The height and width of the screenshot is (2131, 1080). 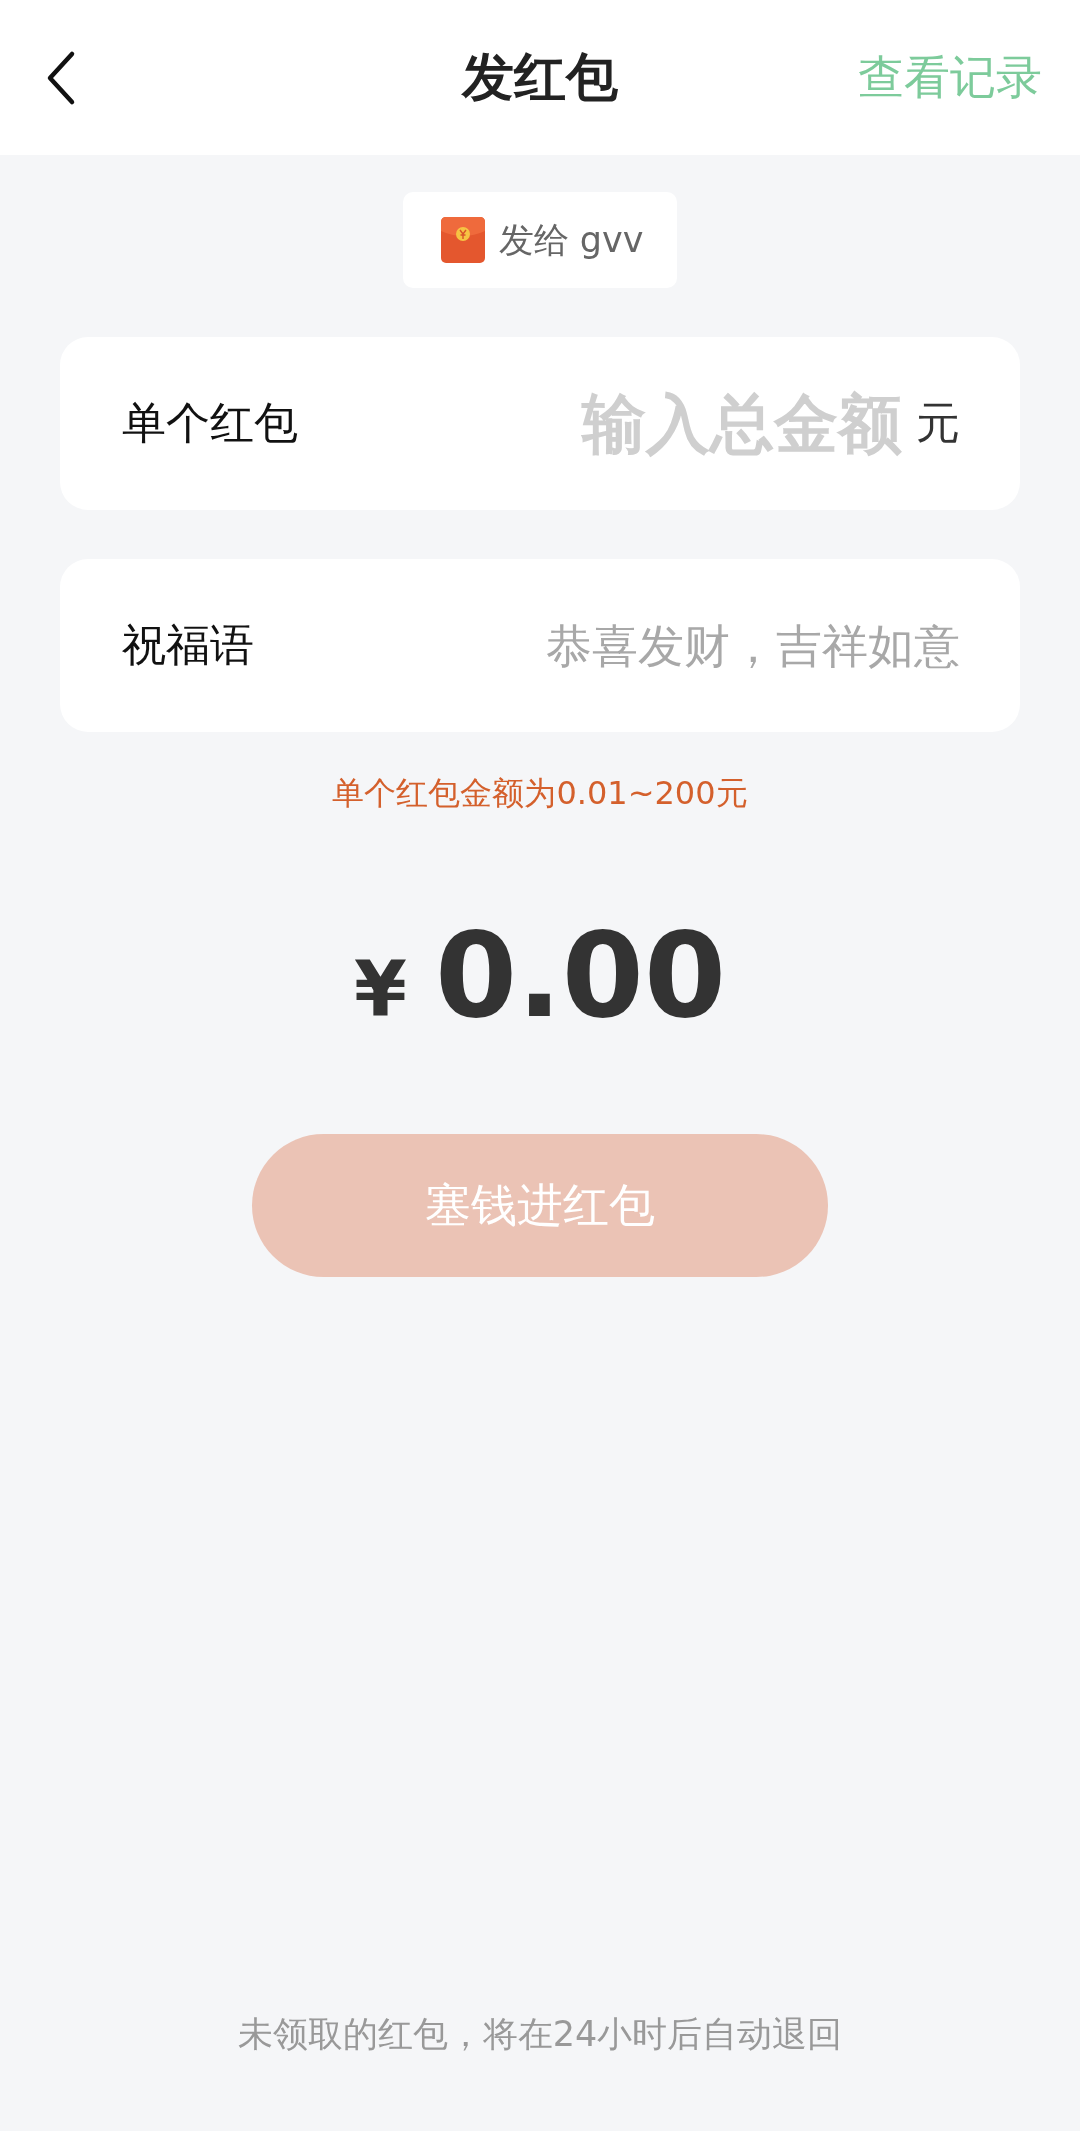 What do you see at coordinates (681, 645) in the screenshot?
I see `greeting-input: 恭喜发财，吉祥如意` at bounding box center [681, 645].